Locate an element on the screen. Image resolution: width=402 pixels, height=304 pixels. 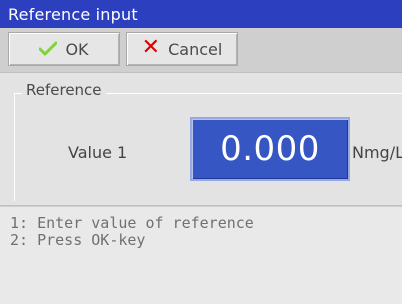
ok-button: OK is located at coordinates (64, 49).